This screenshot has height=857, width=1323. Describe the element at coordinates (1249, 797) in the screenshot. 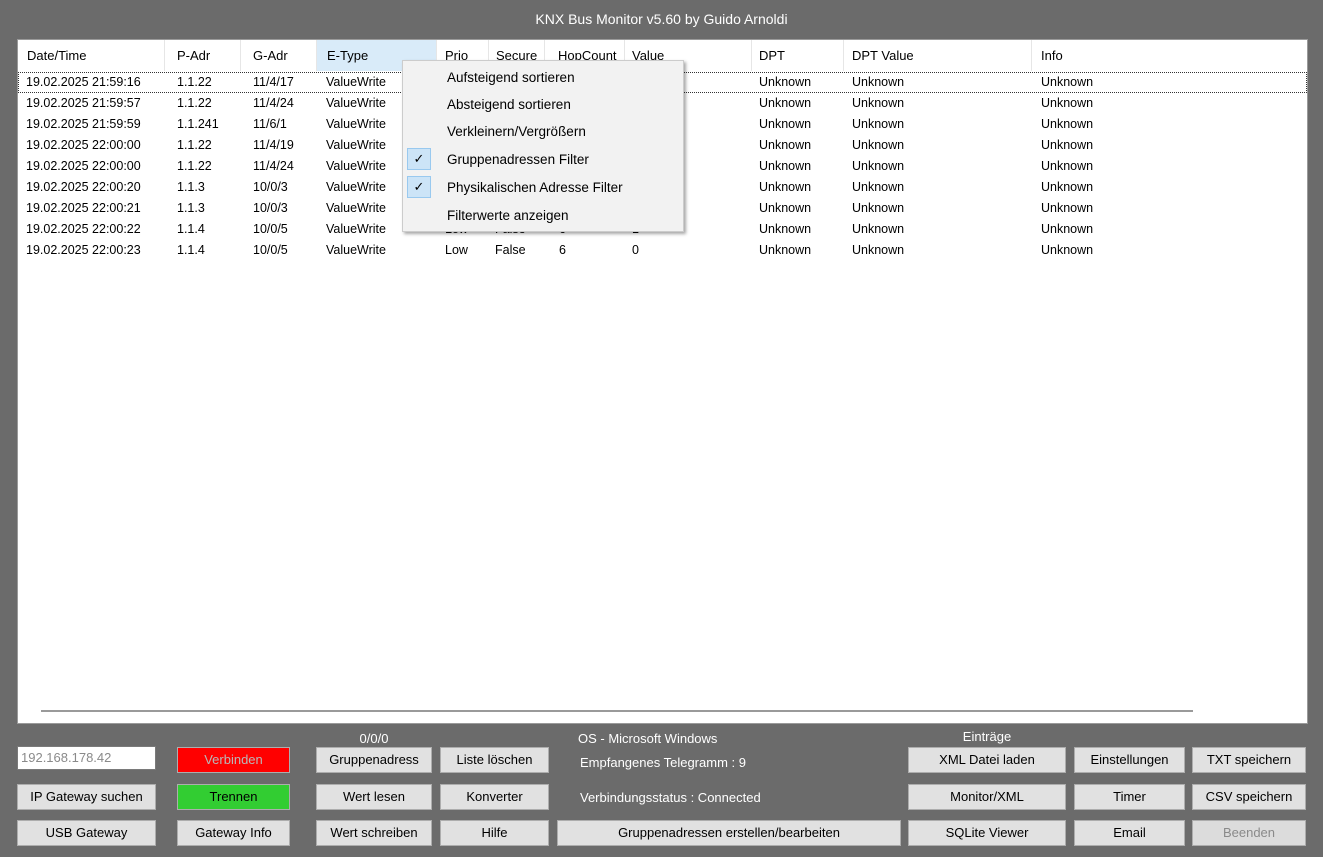

I see `save-csv-button: CSV speichern` at that location.